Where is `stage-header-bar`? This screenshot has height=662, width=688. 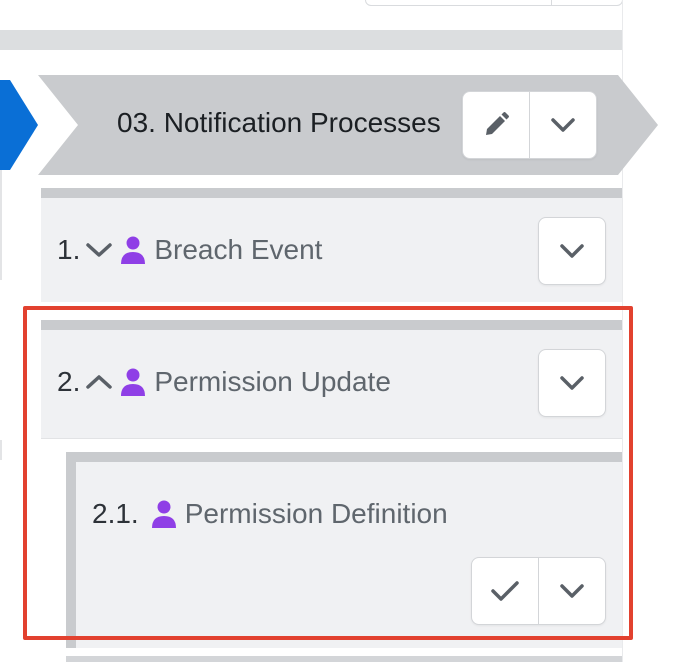 stage-header-bar is located at coordinates (311, 40).